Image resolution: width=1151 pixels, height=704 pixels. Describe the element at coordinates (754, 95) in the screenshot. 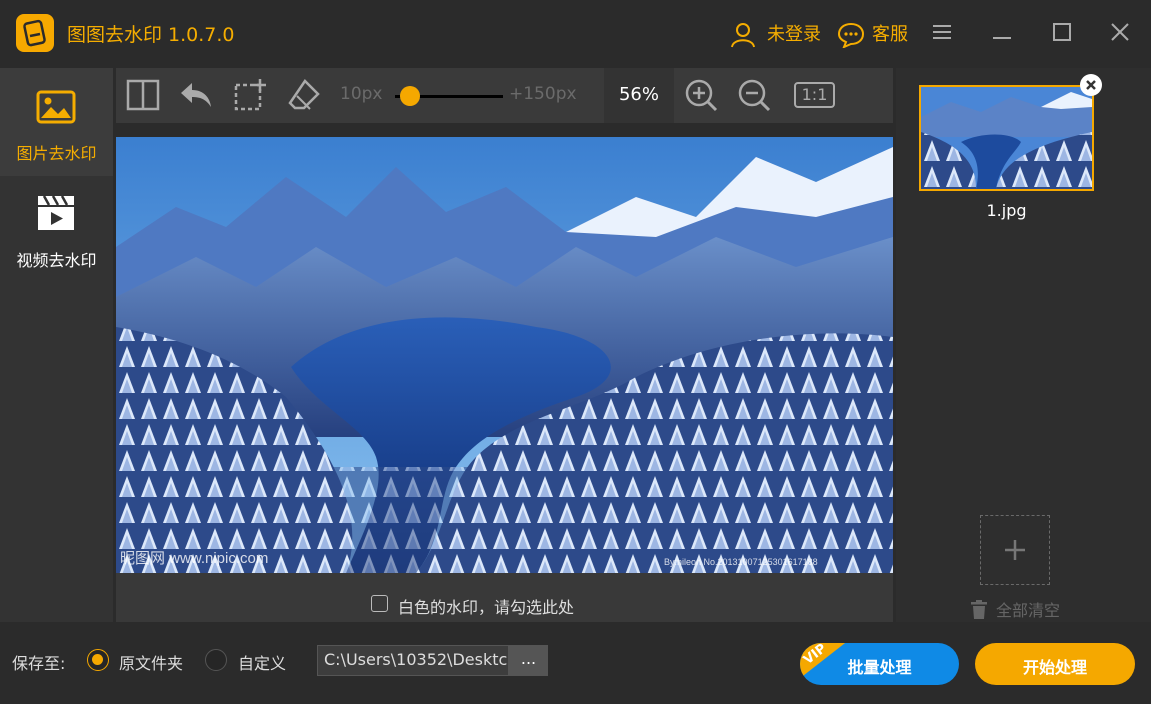

I see `zoom-out-icon` at that location.